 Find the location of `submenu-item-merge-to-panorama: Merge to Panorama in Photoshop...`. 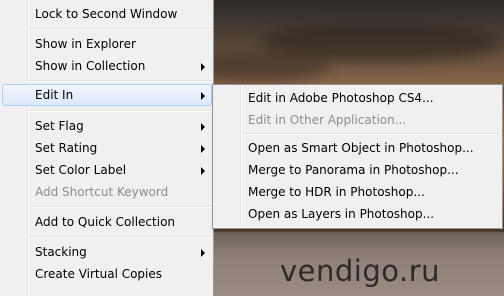

submenu-item-merge-to-panorama: Merge to Panorama in Photoshop... is located at coordinates (357, 170).